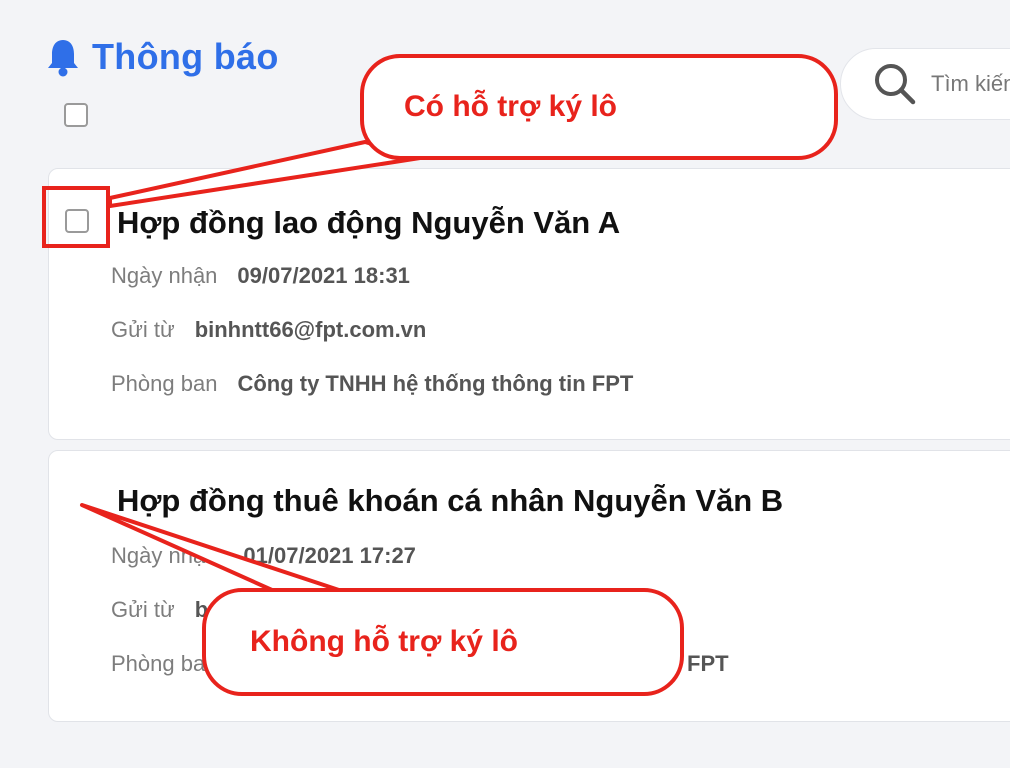  Describe the element at coordinates (511, 106) in the screenshot. I see `callout-supported-text: Có hỗ trợ ký lô` at that location.